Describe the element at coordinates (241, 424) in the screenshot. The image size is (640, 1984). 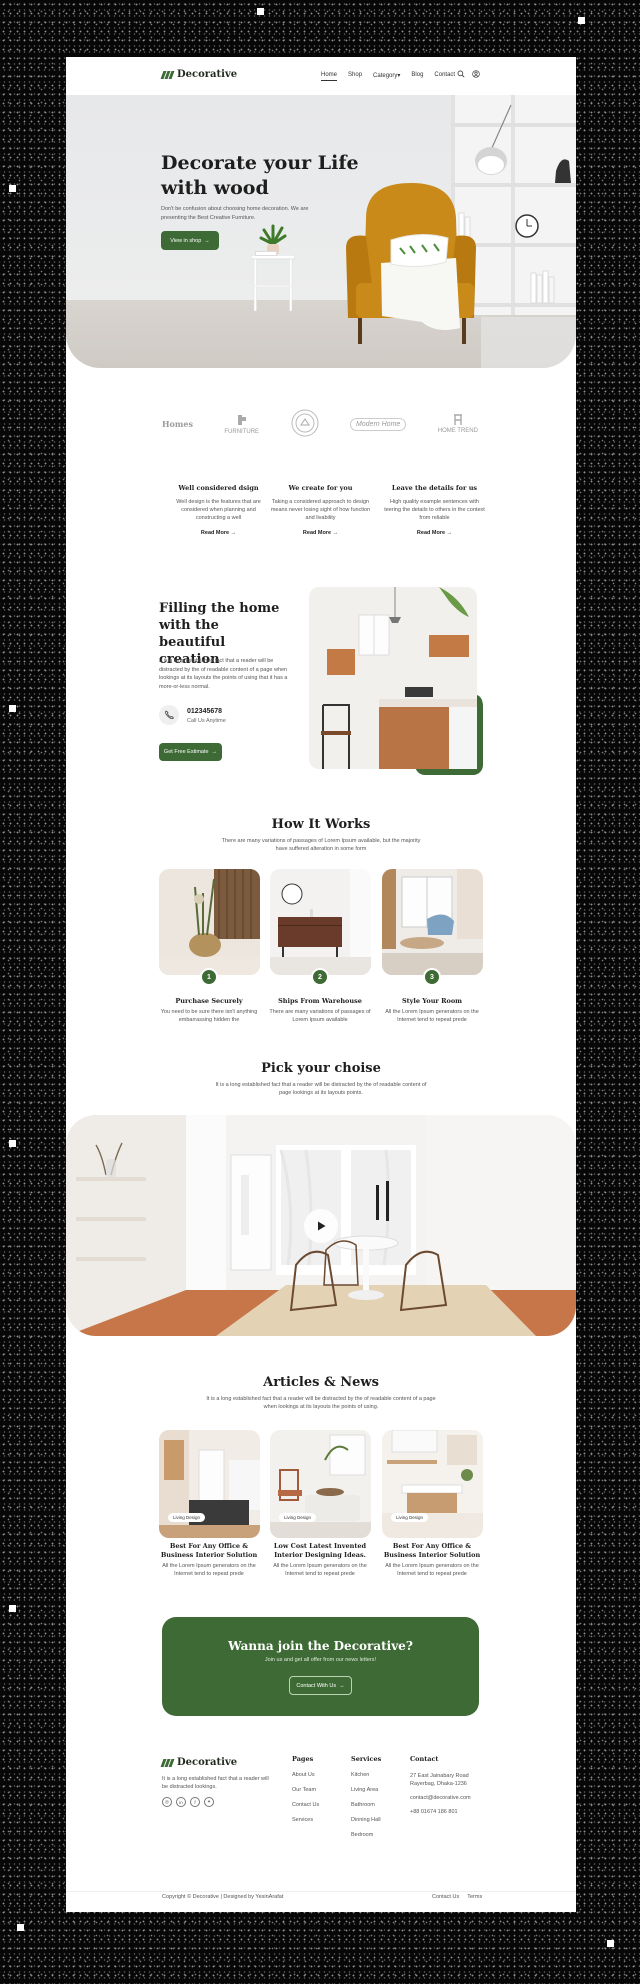
I see `brand-logo-furniture: FURNITURE` at that location.